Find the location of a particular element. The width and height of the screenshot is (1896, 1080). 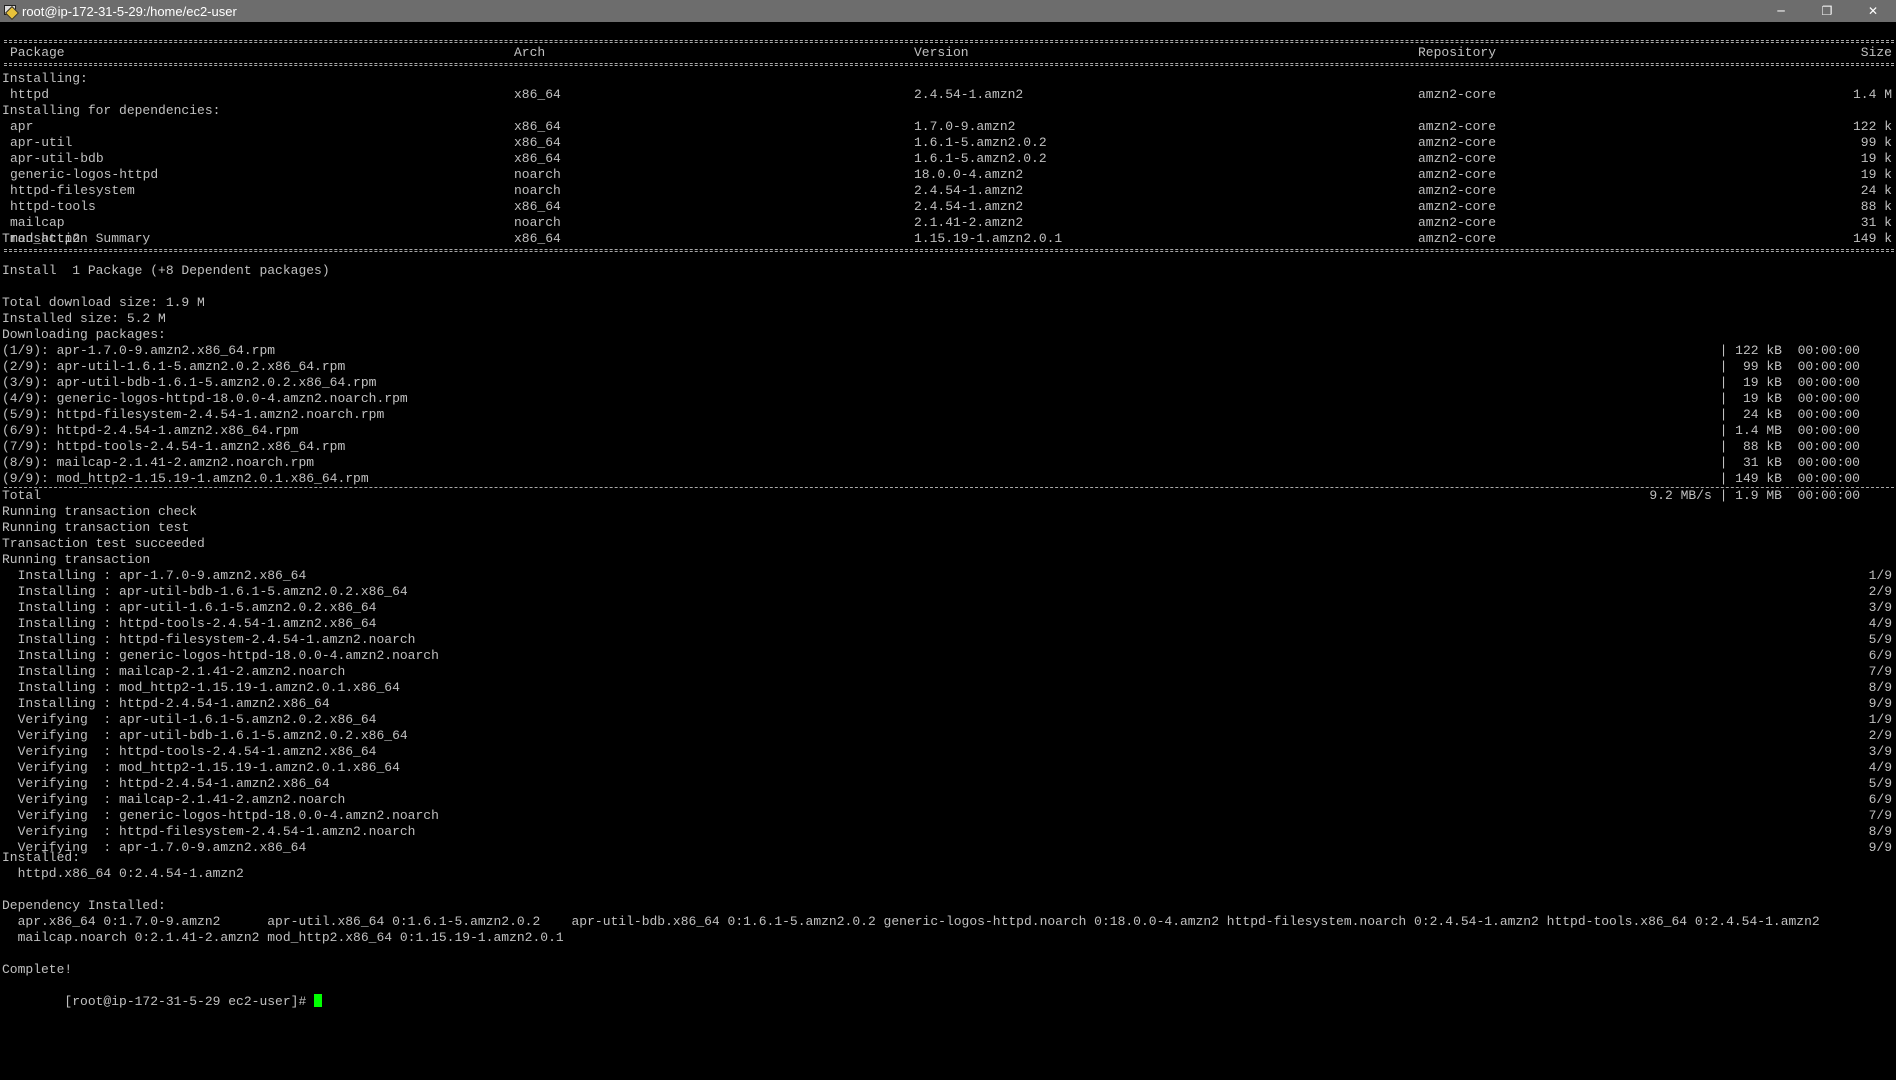

complete-message: Complete! is located at coordinates (37, 969).